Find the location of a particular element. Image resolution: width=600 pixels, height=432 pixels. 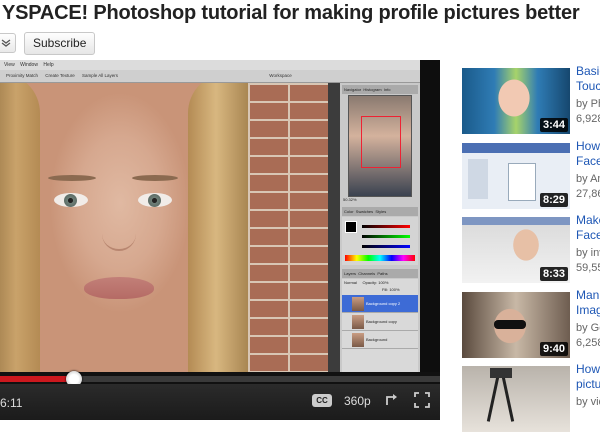

video-uploader: by Ph is located at coordinates (588, 104).